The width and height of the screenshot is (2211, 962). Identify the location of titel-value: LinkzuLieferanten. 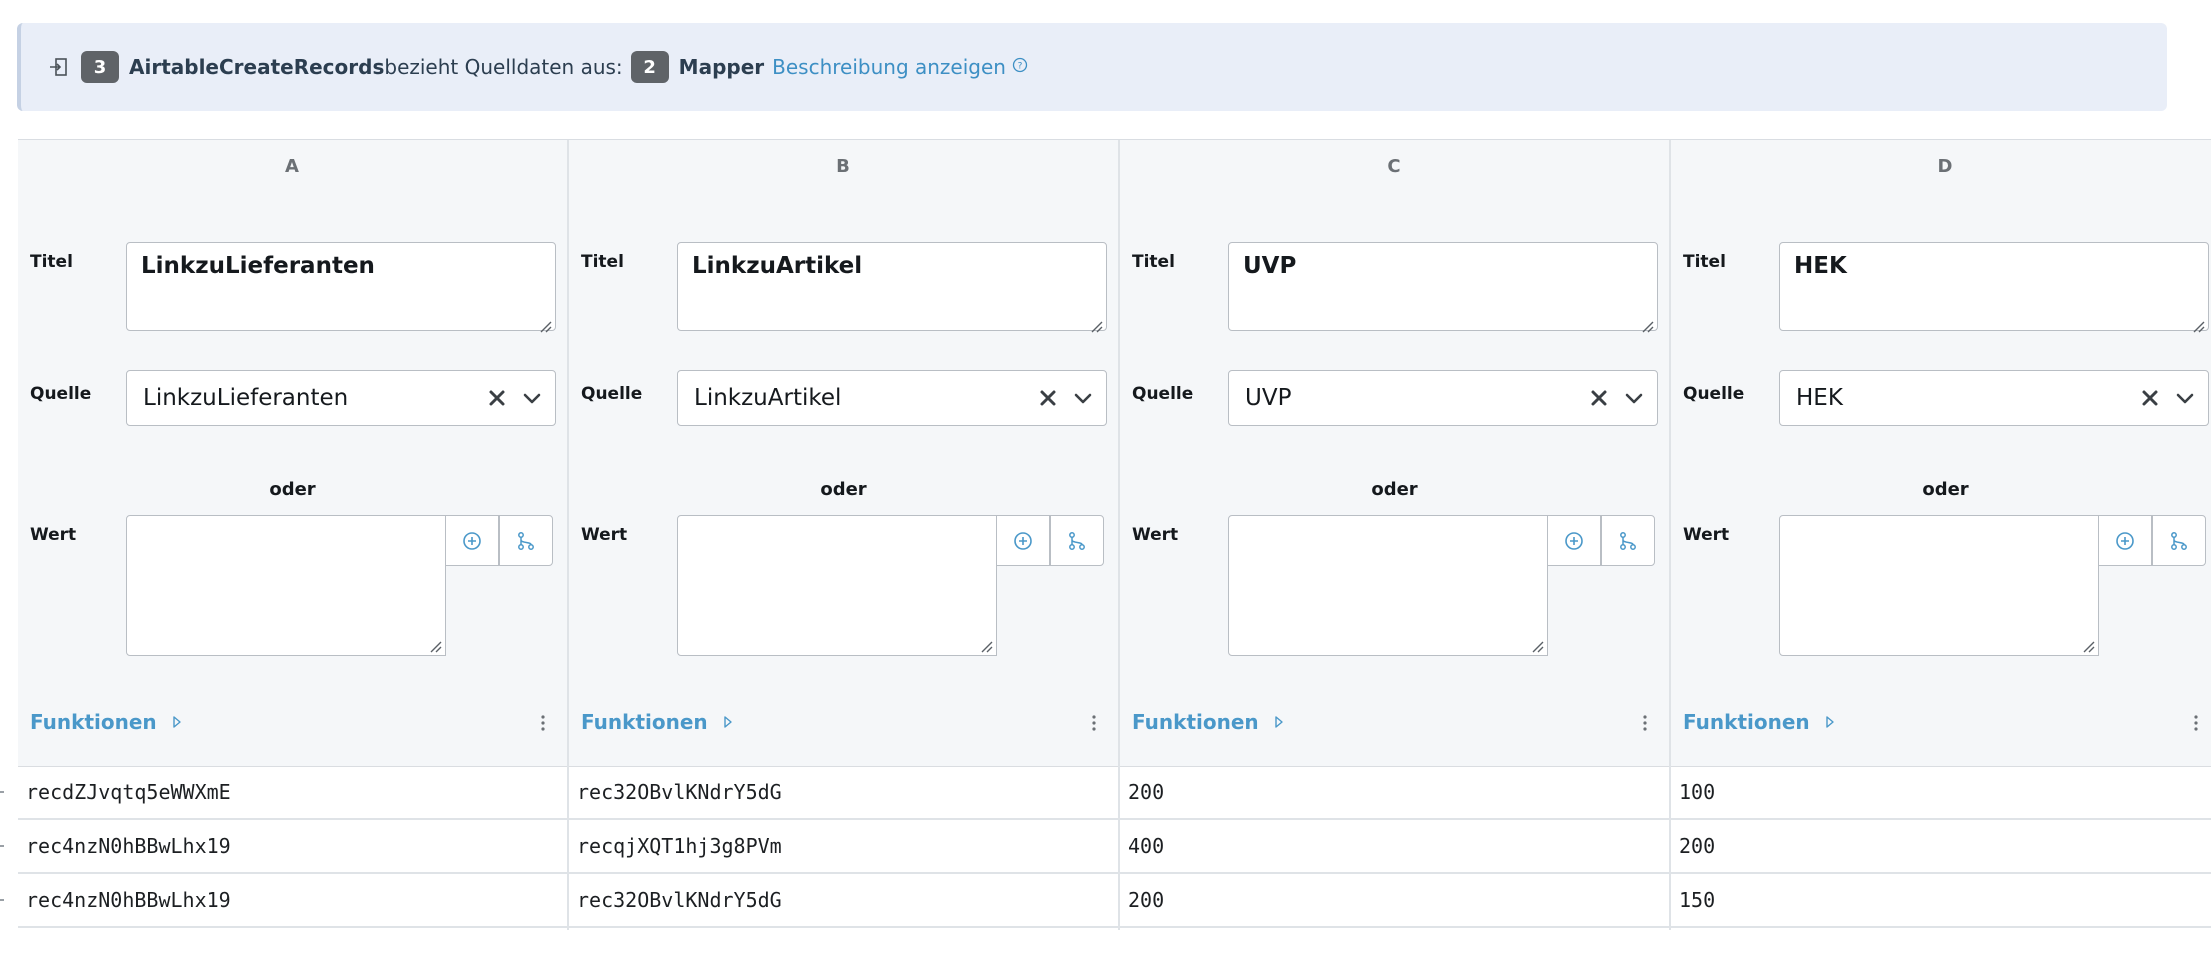
(258, 266).